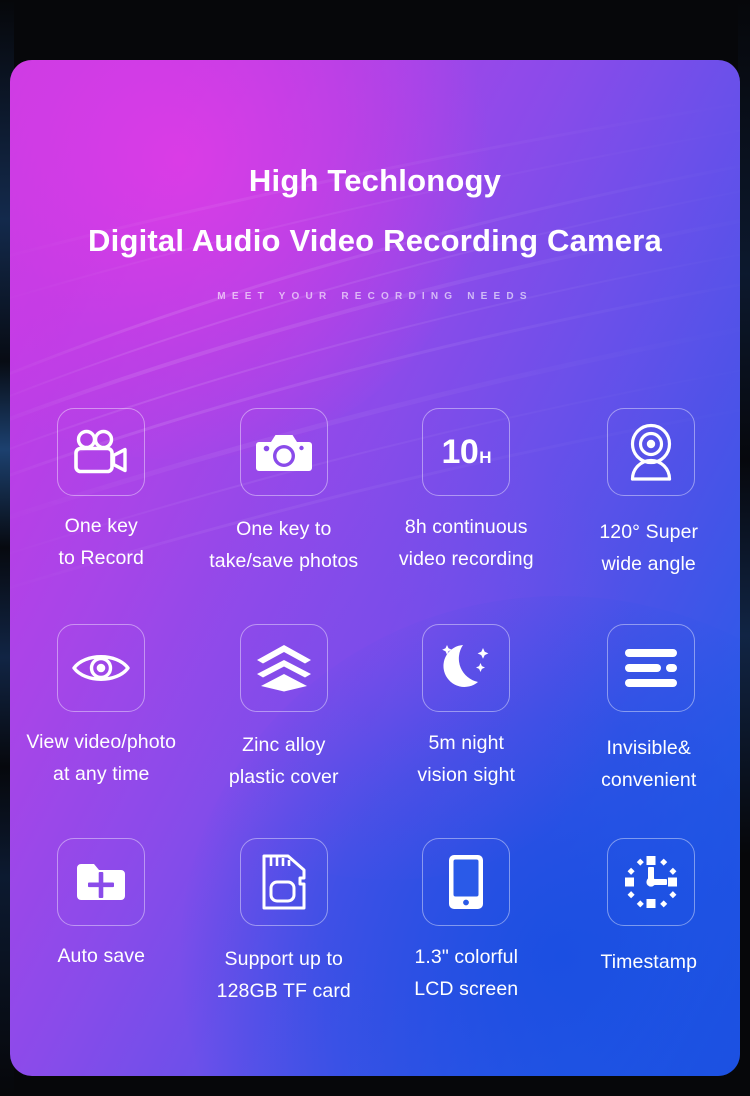  I want to click on headline-primary: High Techlonogy, so click(375, 180).